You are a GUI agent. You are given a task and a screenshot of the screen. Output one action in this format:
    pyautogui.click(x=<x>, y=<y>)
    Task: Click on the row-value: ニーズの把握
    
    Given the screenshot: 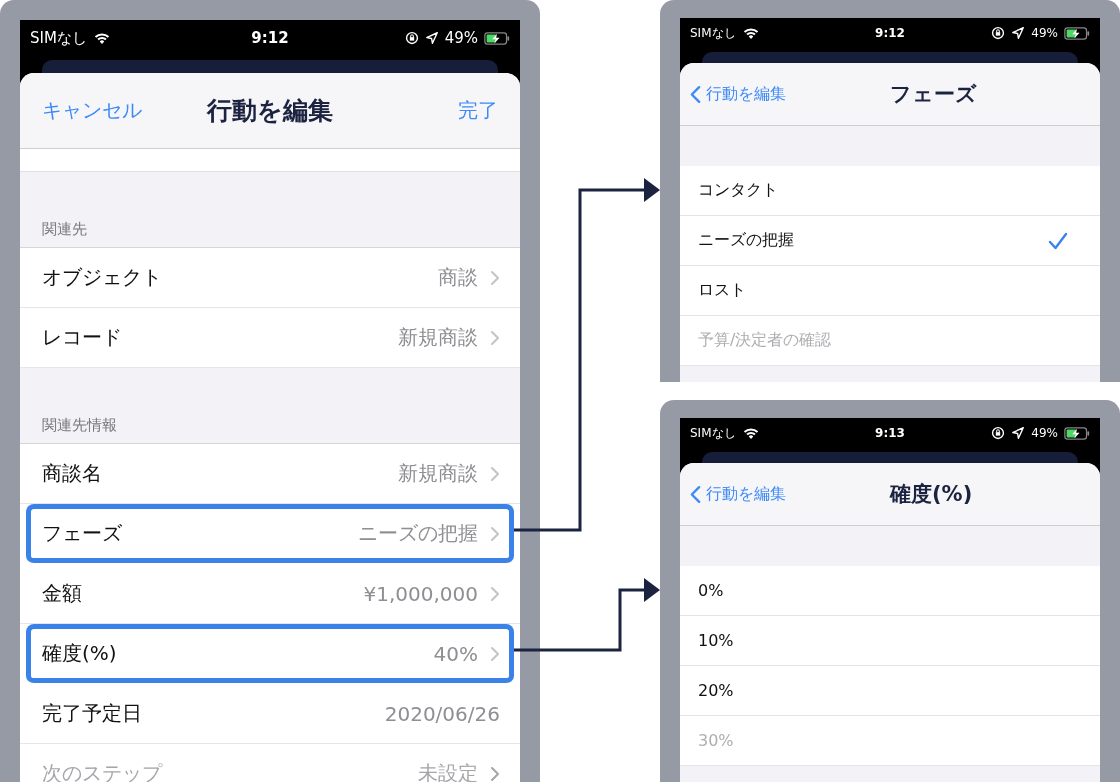 What is the action you would take?
    pyautogui.click(x=418, y=533)
    